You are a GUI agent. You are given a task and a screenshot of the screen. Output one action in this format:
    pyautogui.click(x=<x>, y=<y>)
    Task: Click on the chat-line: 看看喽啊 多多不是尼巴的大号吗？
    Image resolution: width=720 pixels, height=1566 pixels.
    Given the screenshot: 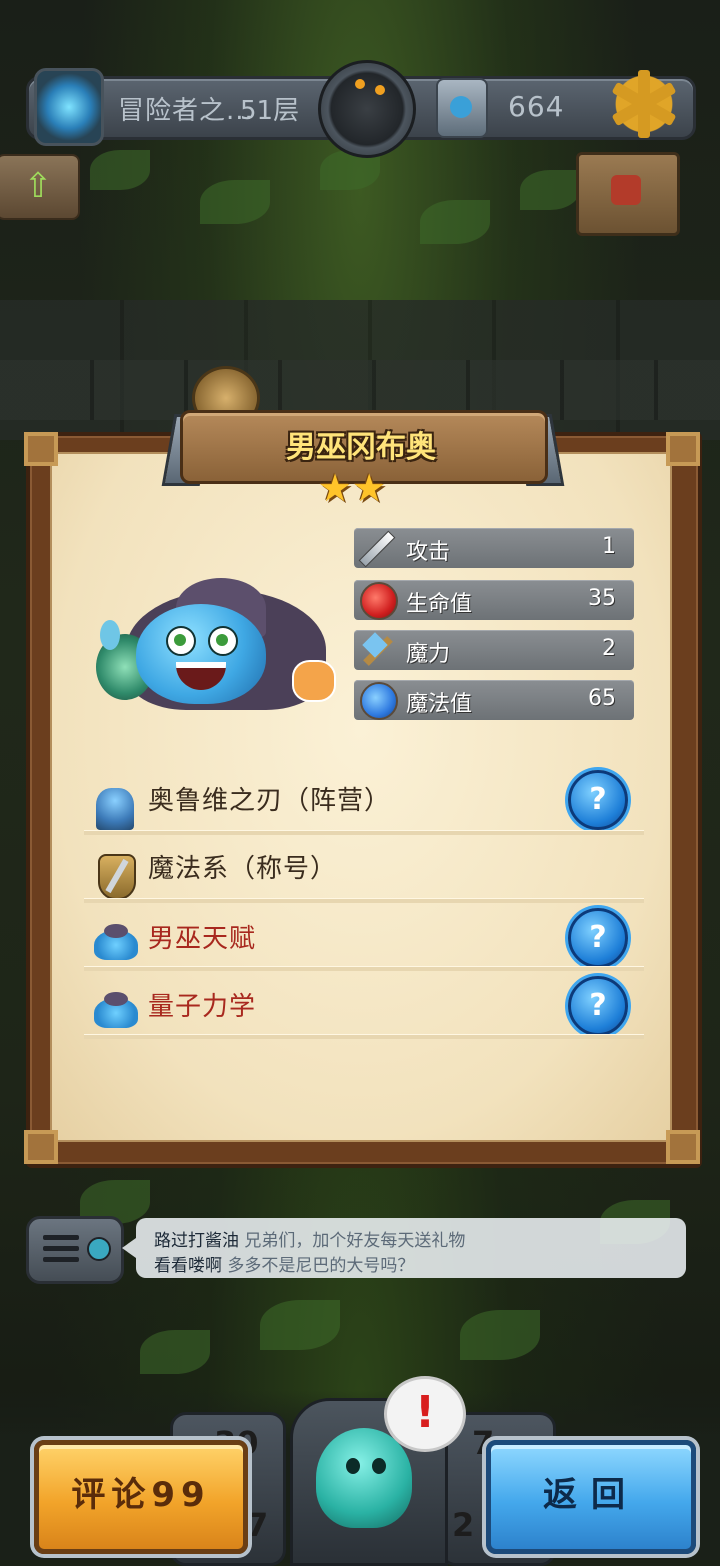 What is the action you would take?
    pyautogui.click(x=284, y=1266)
    